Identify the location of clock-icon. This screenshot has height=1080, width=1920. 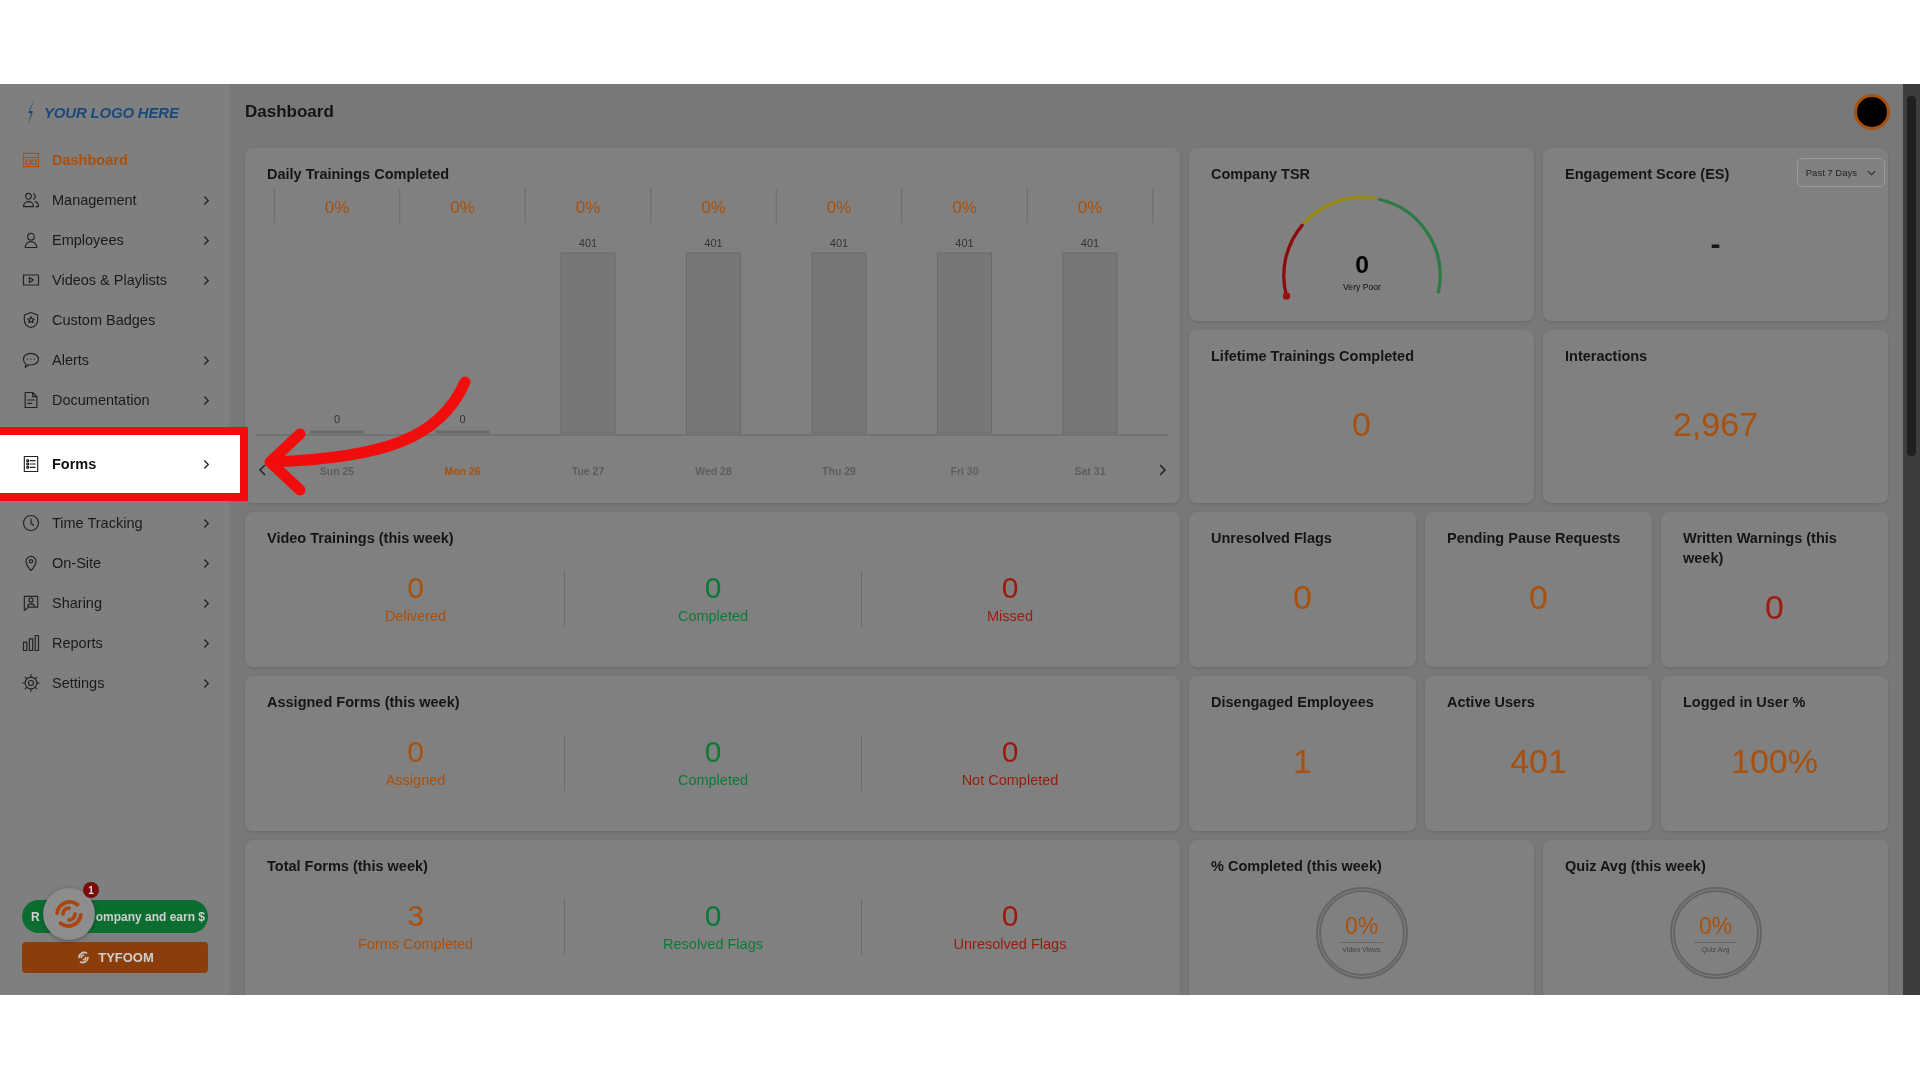
(31, 523).